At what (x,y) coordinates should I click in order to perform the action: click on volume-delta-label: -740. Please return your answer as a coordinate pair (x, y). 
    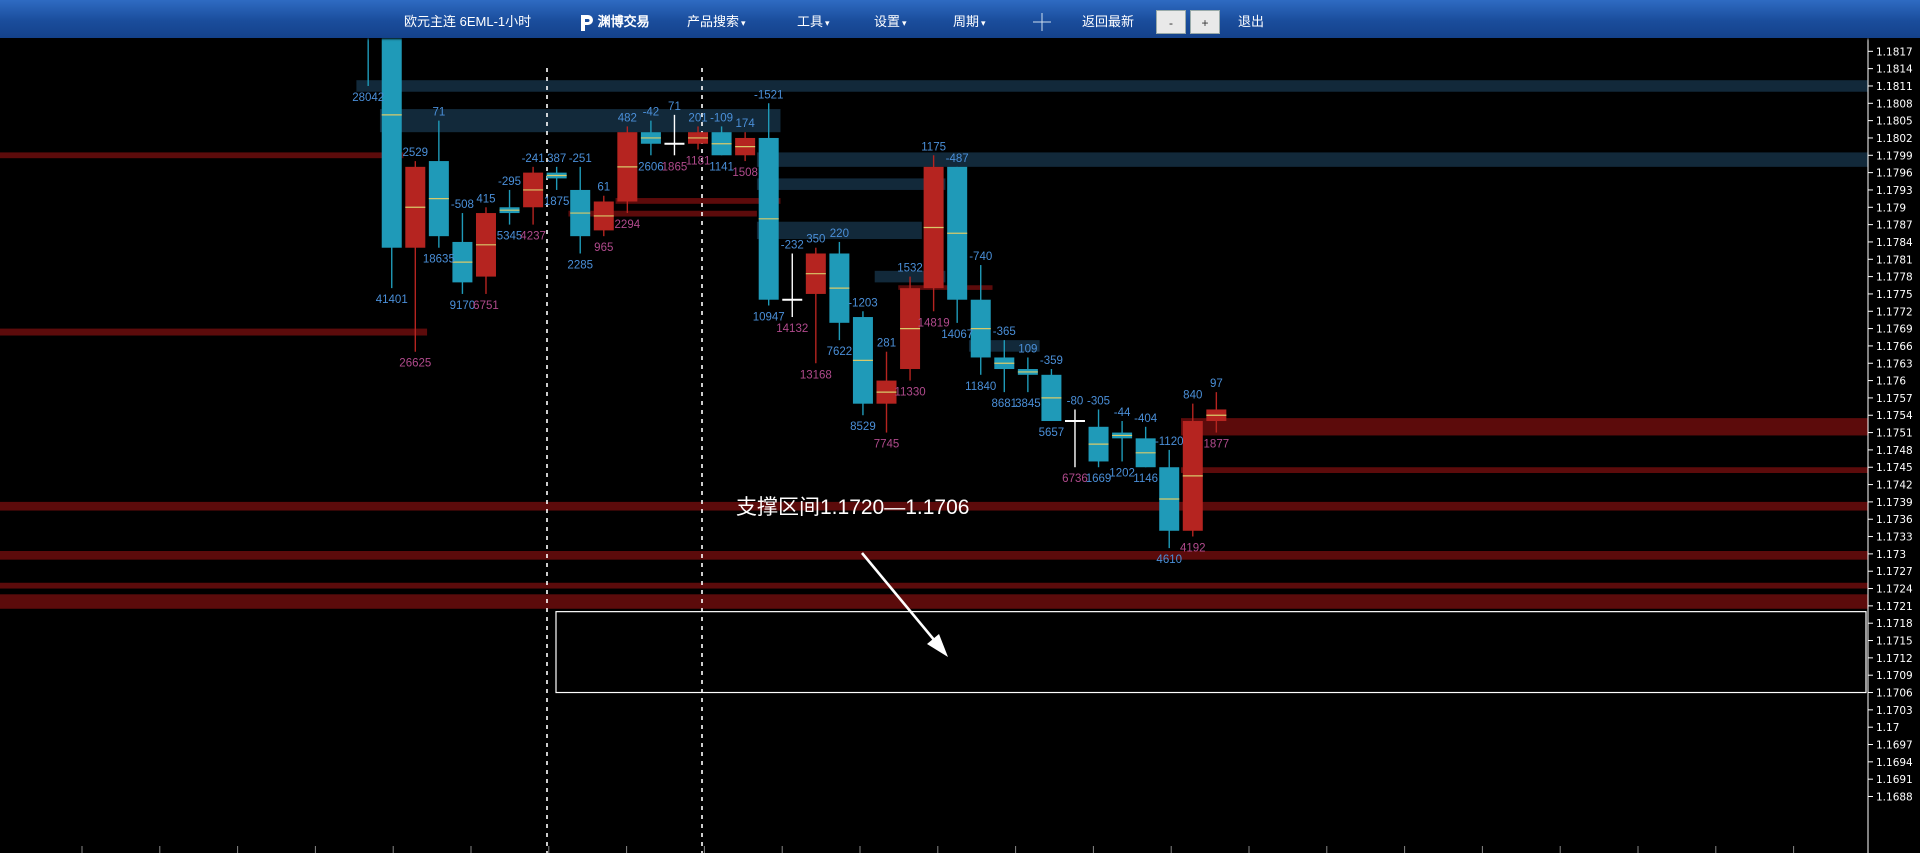
    Looking at the image, I should click on (980, 257).